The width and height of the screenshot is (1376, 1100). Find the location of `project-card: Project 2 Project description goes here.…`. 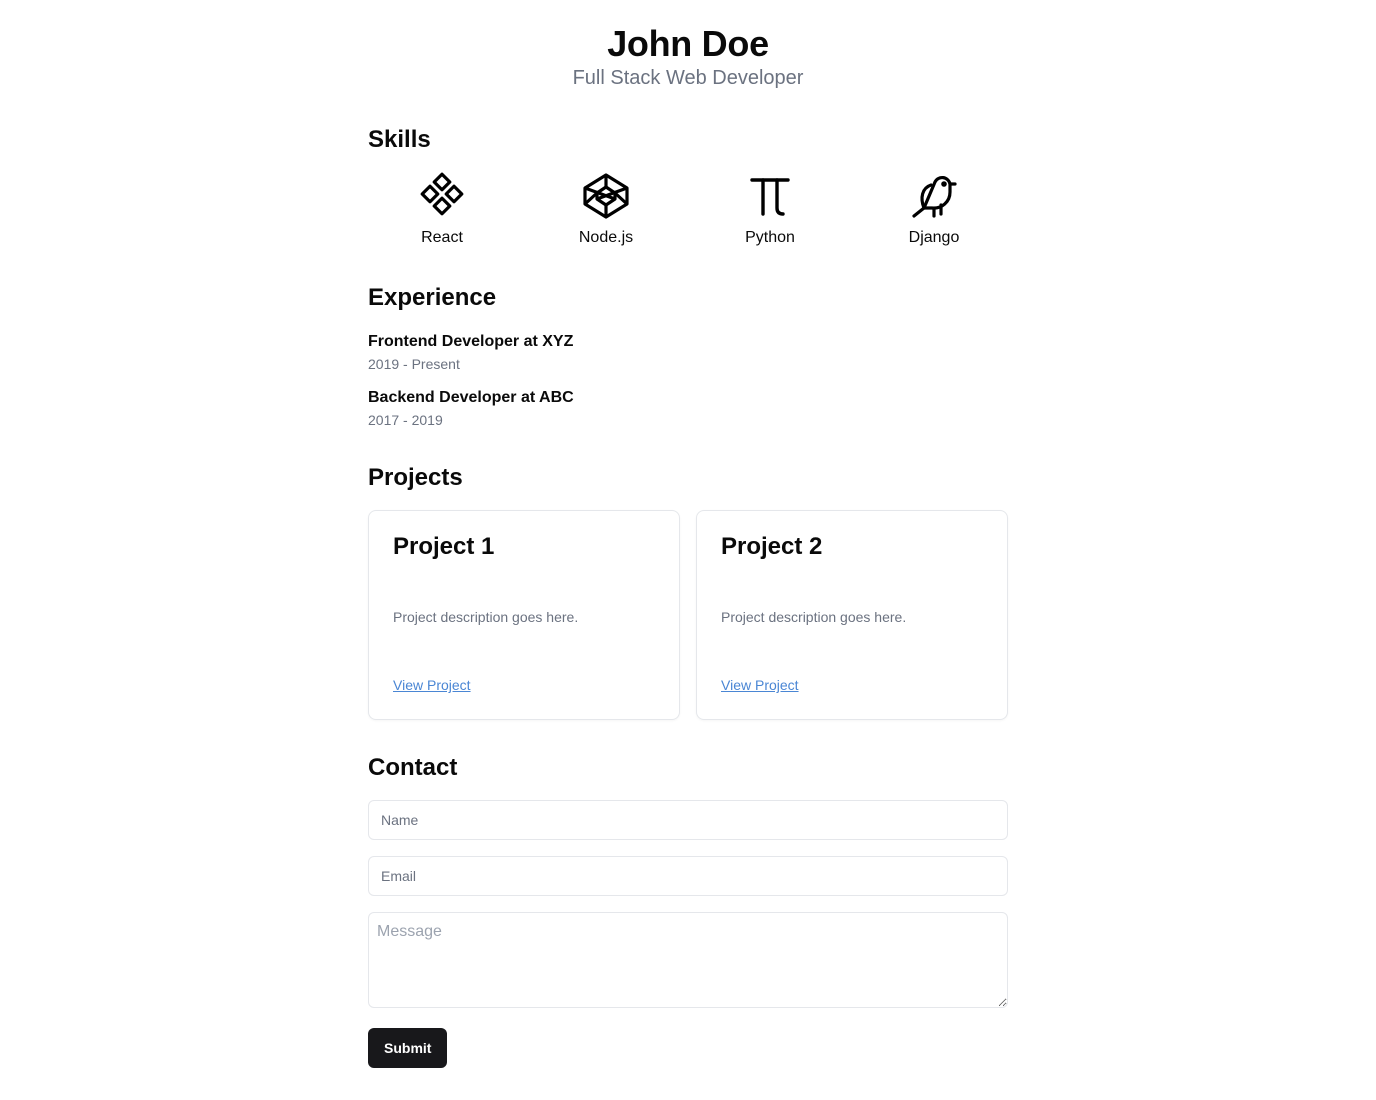

project-card: Project 2 Project description goes here.… is located at coordinates (852, 615).